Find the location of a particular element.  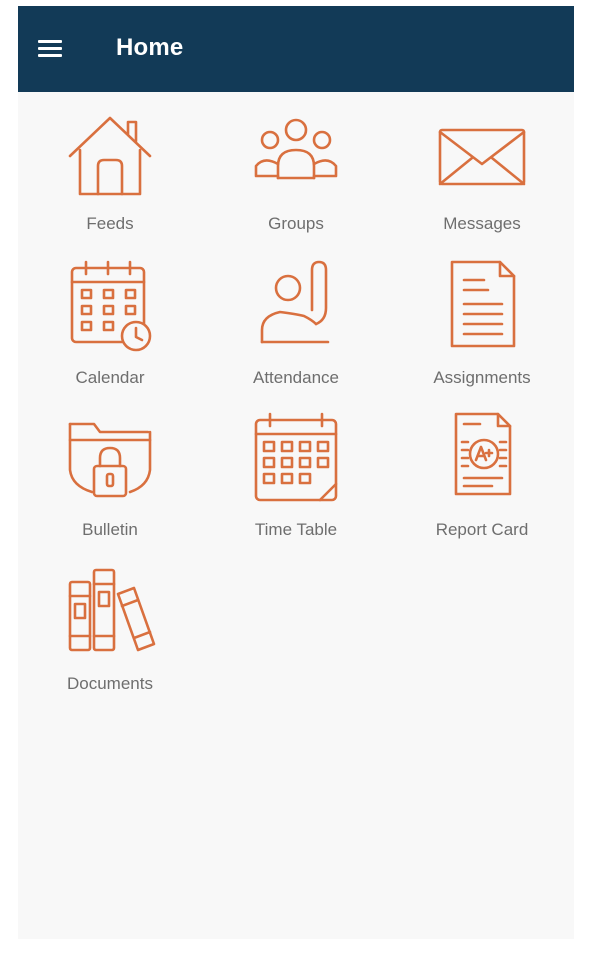

tile-calendar: Calendar is located at coordinates (110, 331).